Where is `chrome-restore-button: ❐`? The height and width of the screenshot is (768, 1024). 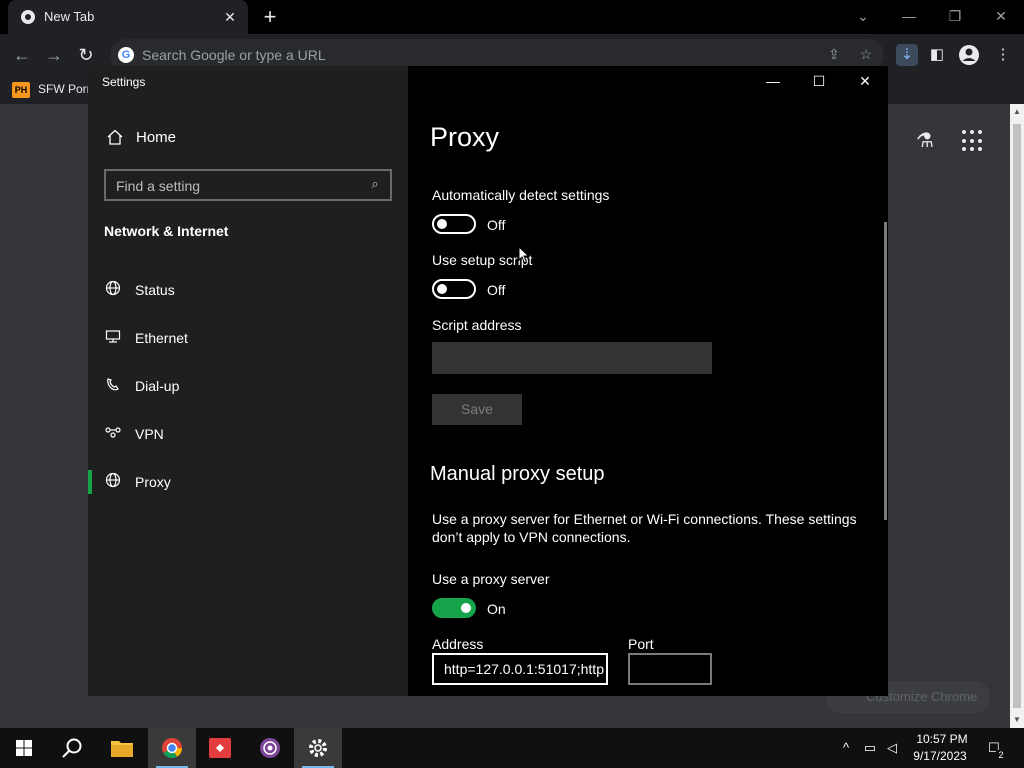 chrome-restore-button: ❐ is located at coordinates (955, 16).